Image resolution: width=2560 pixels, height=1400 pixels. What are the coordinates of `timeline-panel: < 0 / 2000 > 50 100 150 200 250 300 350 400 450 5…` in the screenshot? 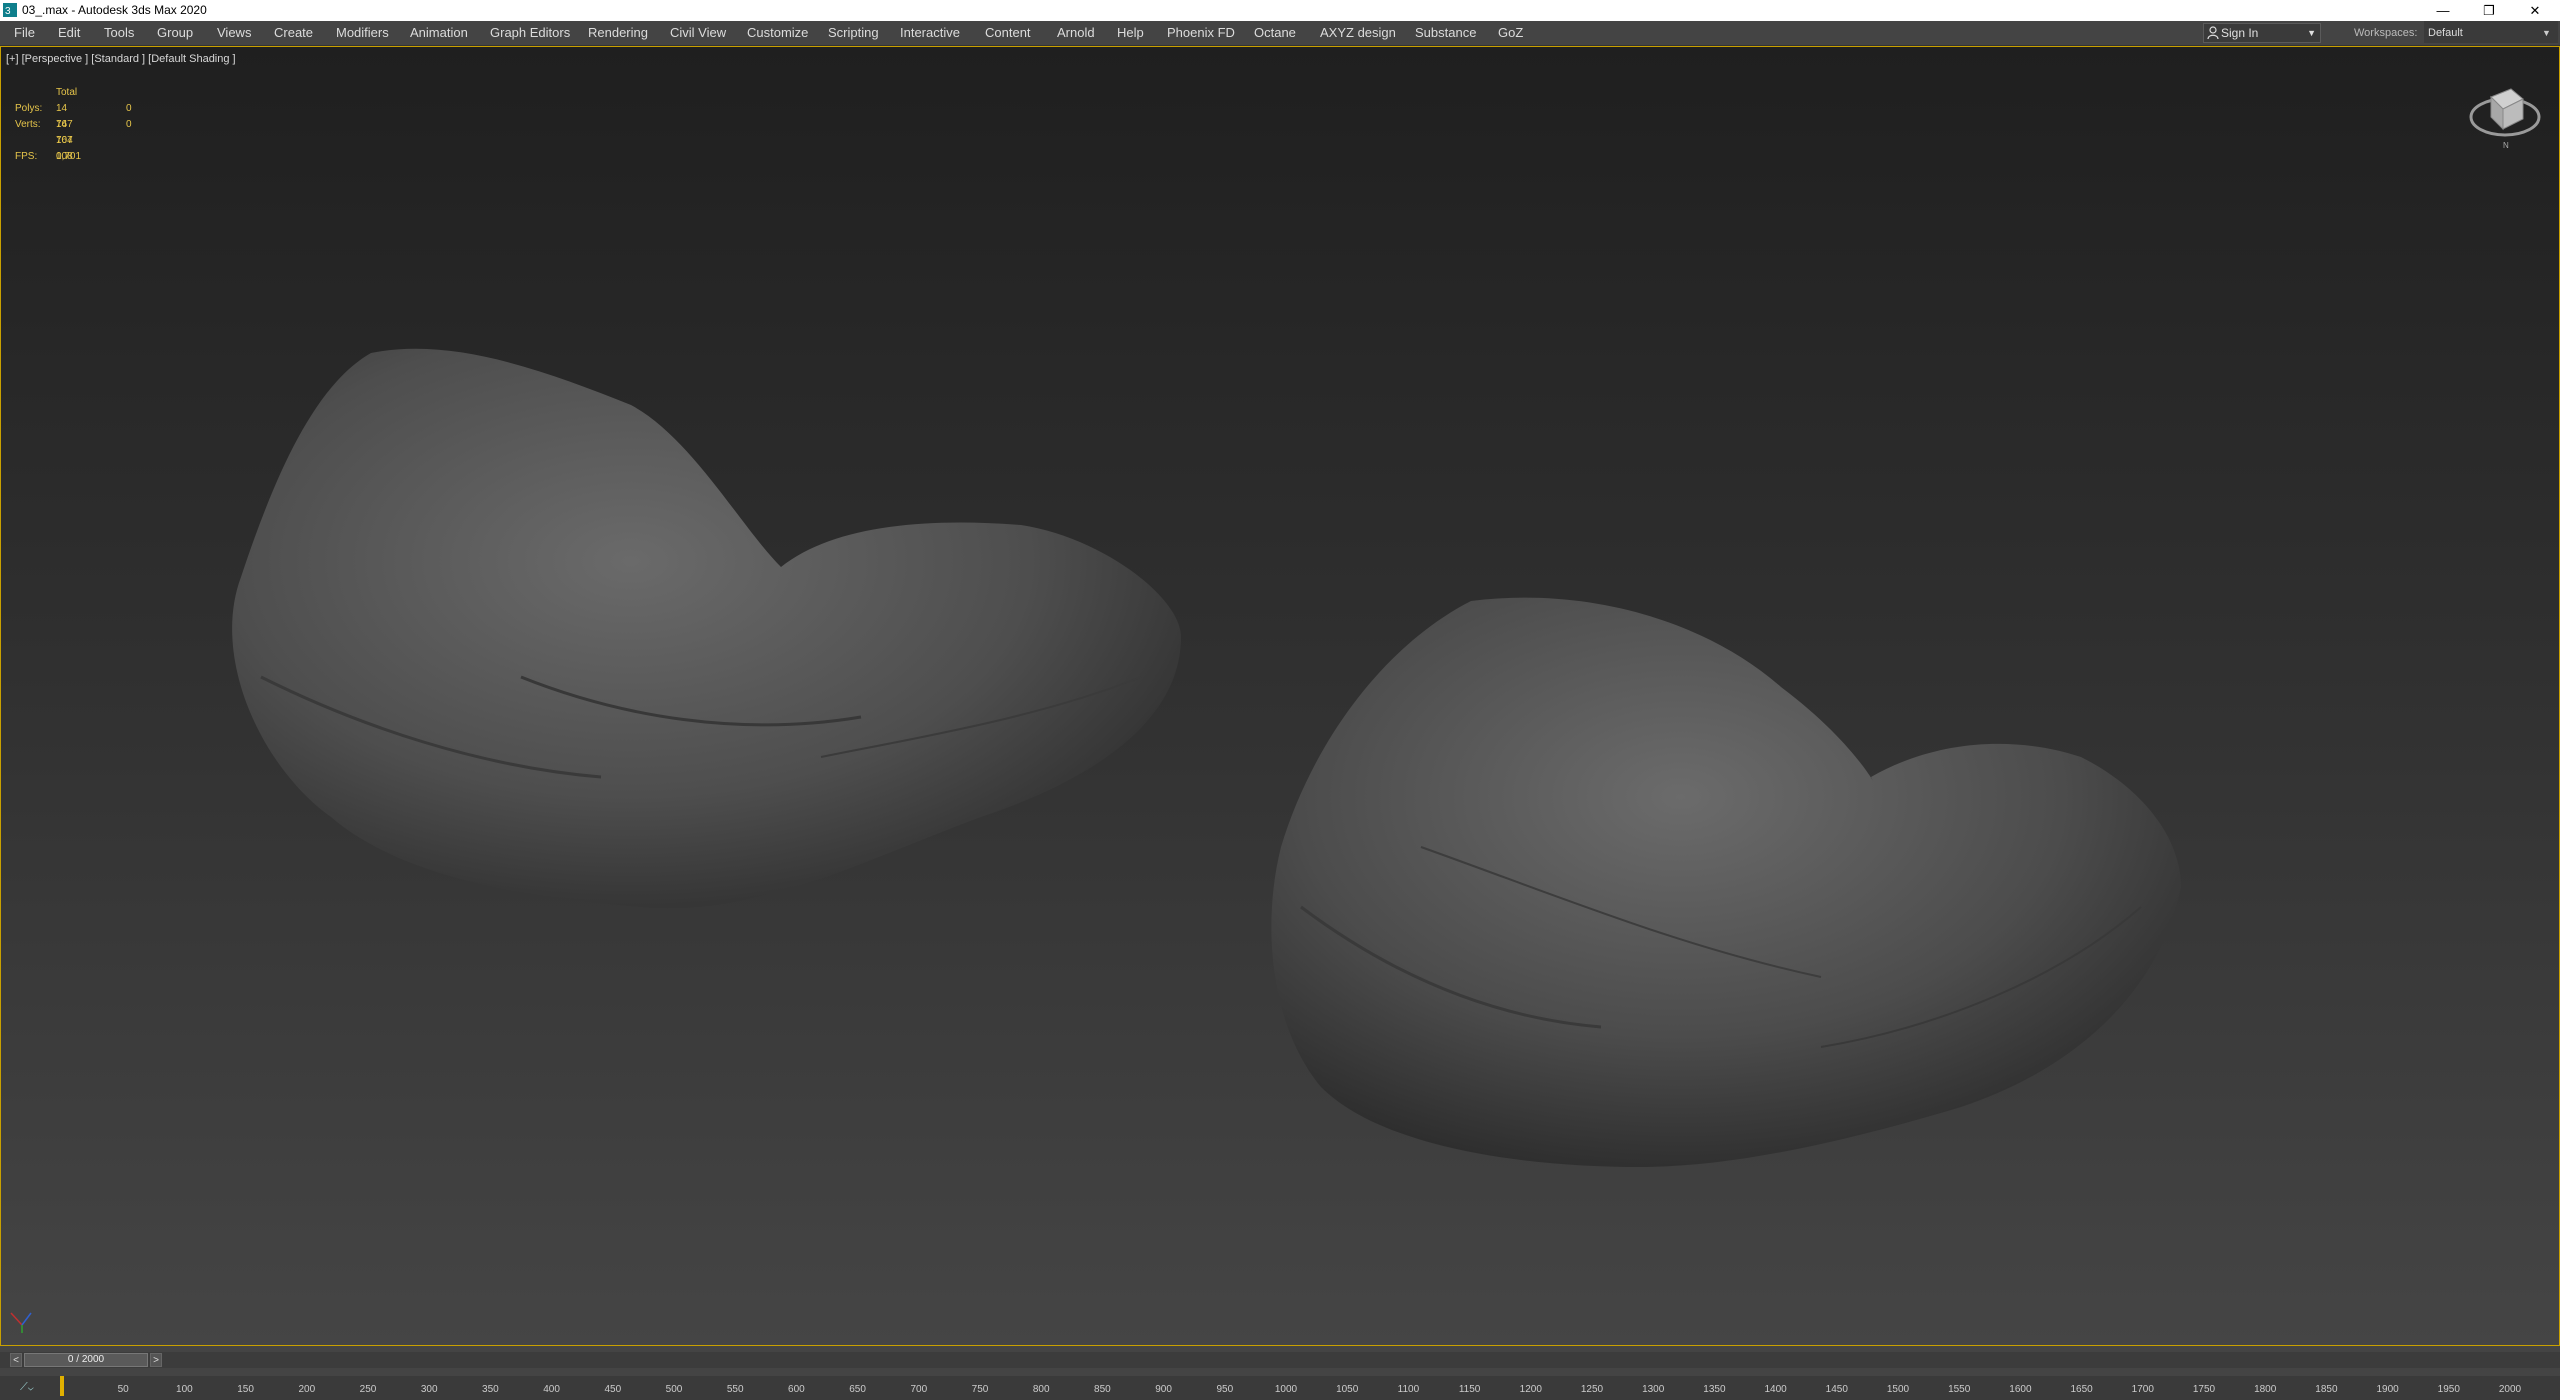 It's located at (1280, 1373).